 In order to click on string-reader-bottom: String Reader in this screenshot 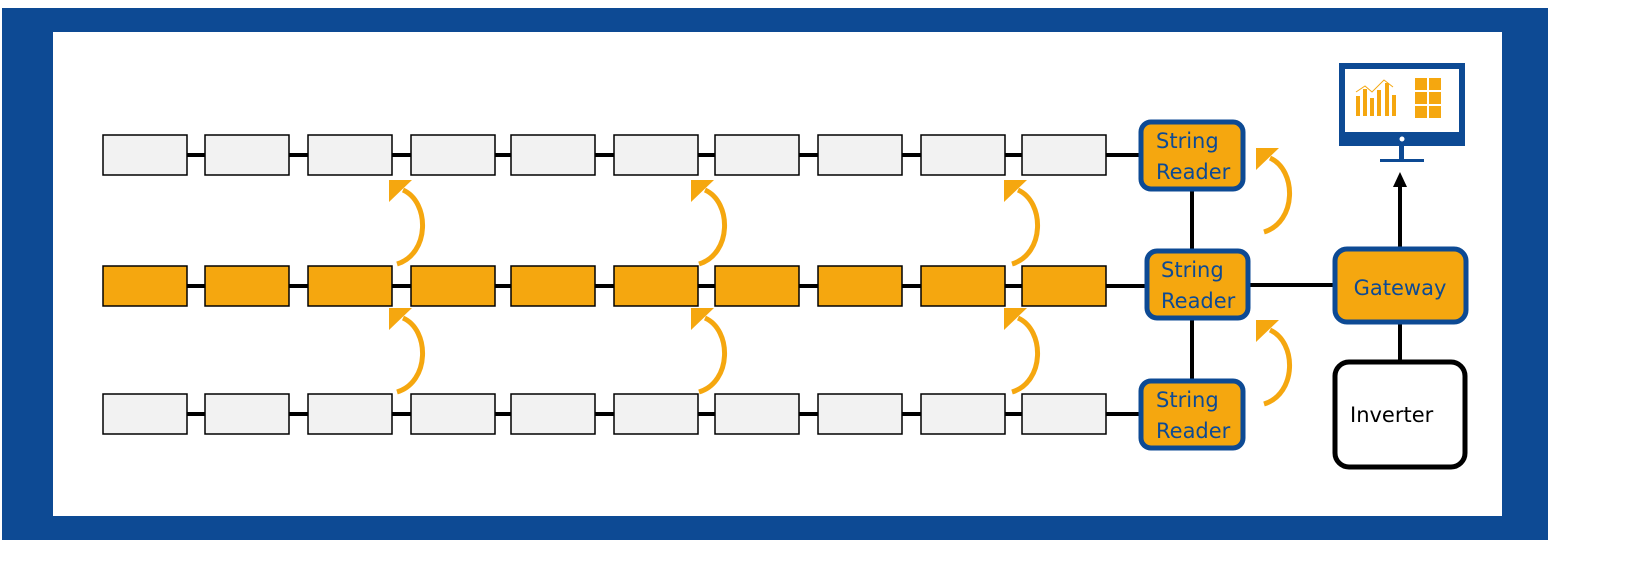, I will do `click(1192, 414)`.